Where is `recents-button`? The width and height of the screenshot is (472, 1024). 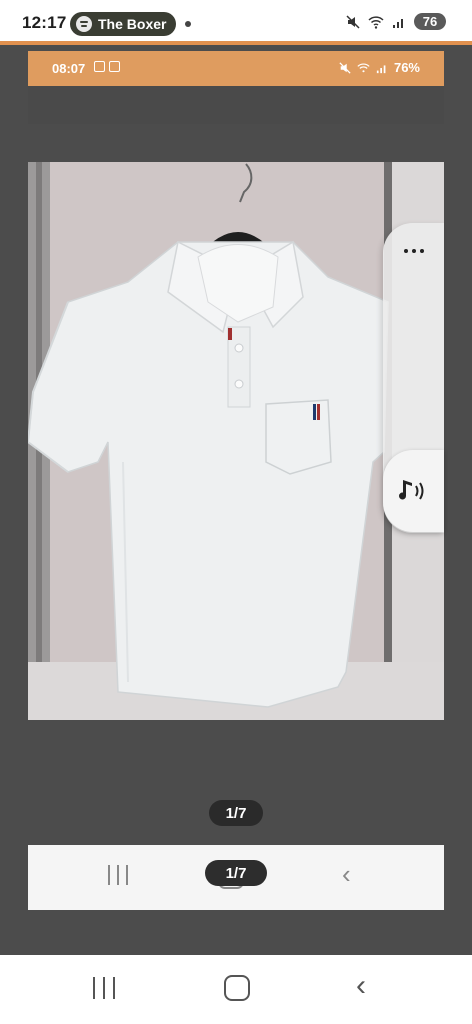
recents-button is located at coordinates (104, 988).